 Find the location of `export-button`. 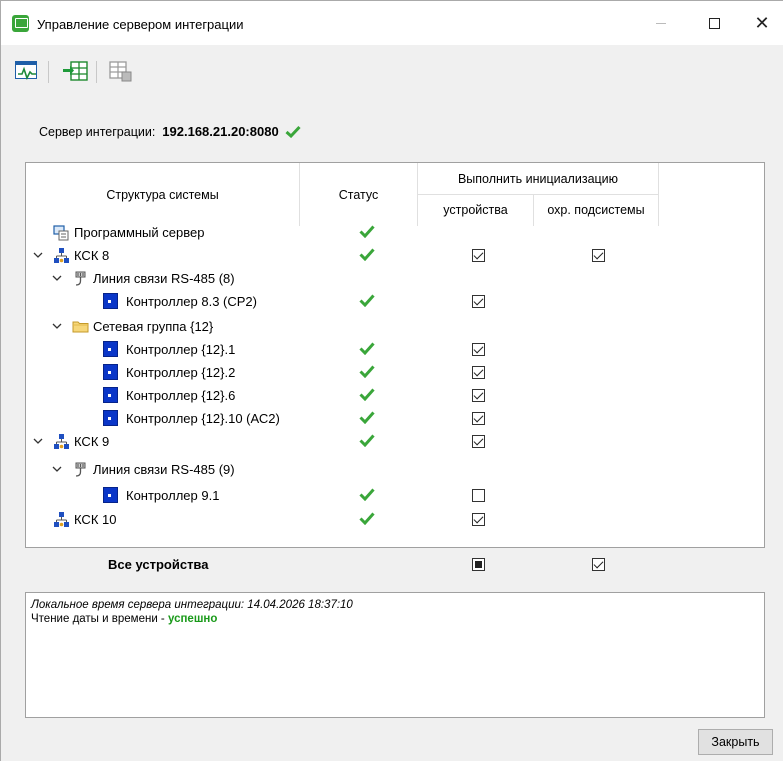

export-button is located at coordinates (120, 71).